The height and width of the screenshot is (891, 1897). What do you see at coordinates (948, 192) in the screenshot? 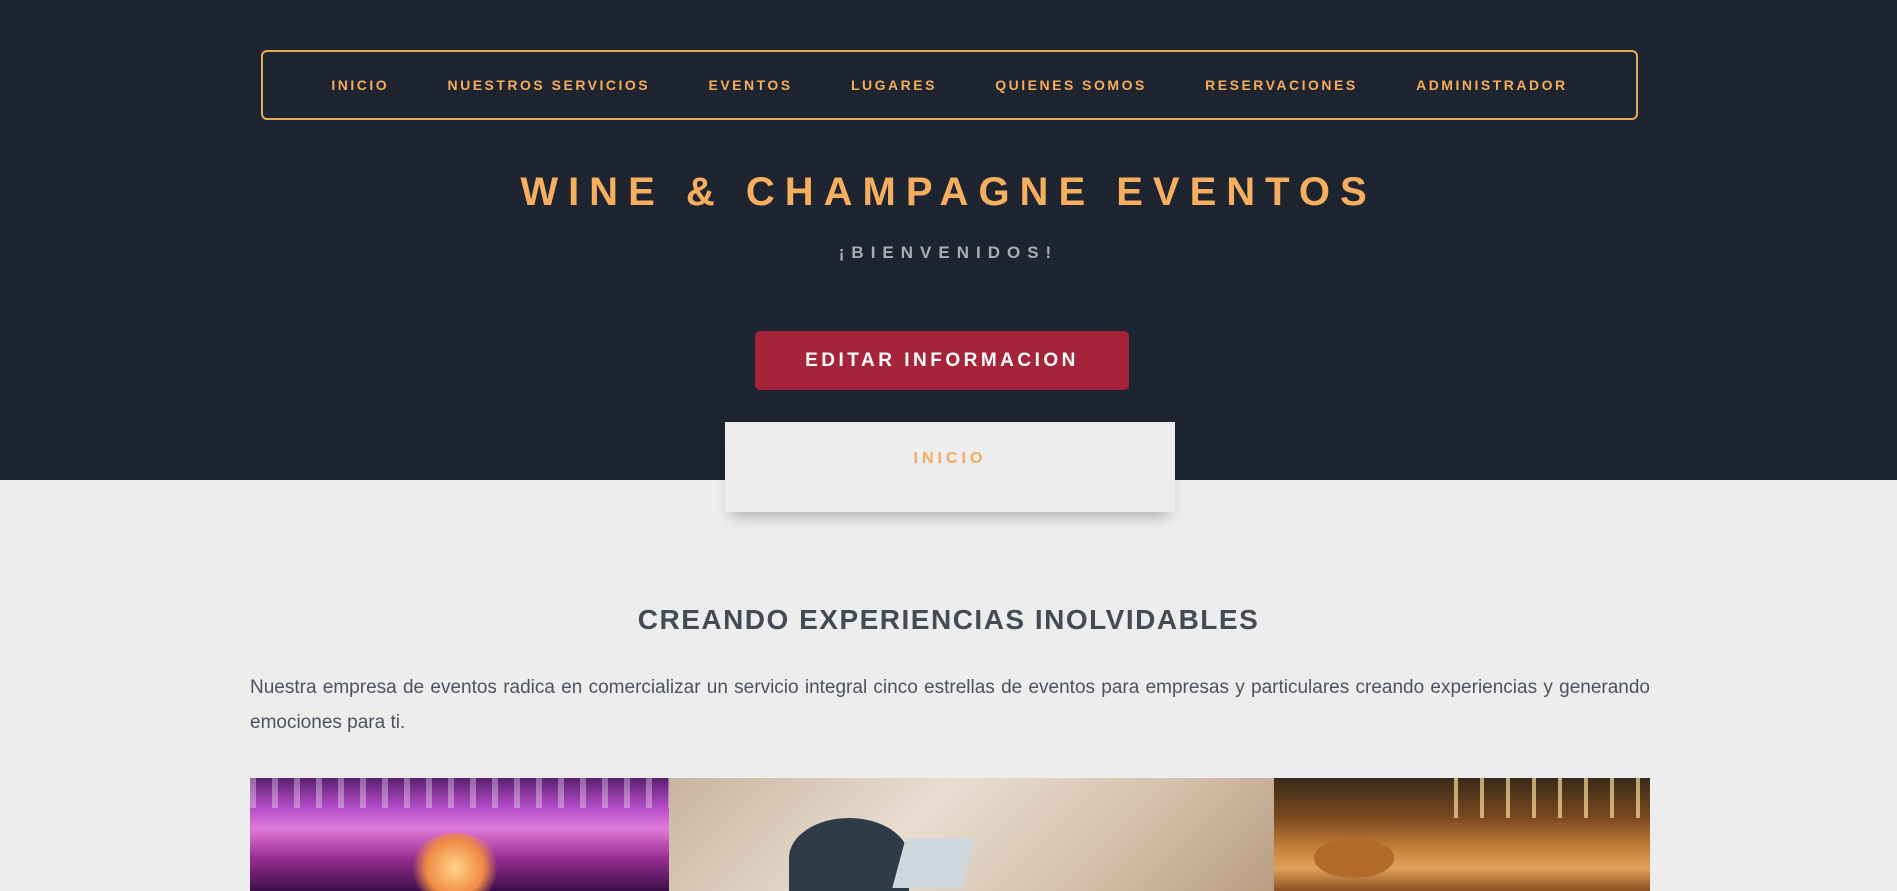
I see `site-title: WINE & CHAMPAGNE EVENTOS` at bounding box center [948, 192].